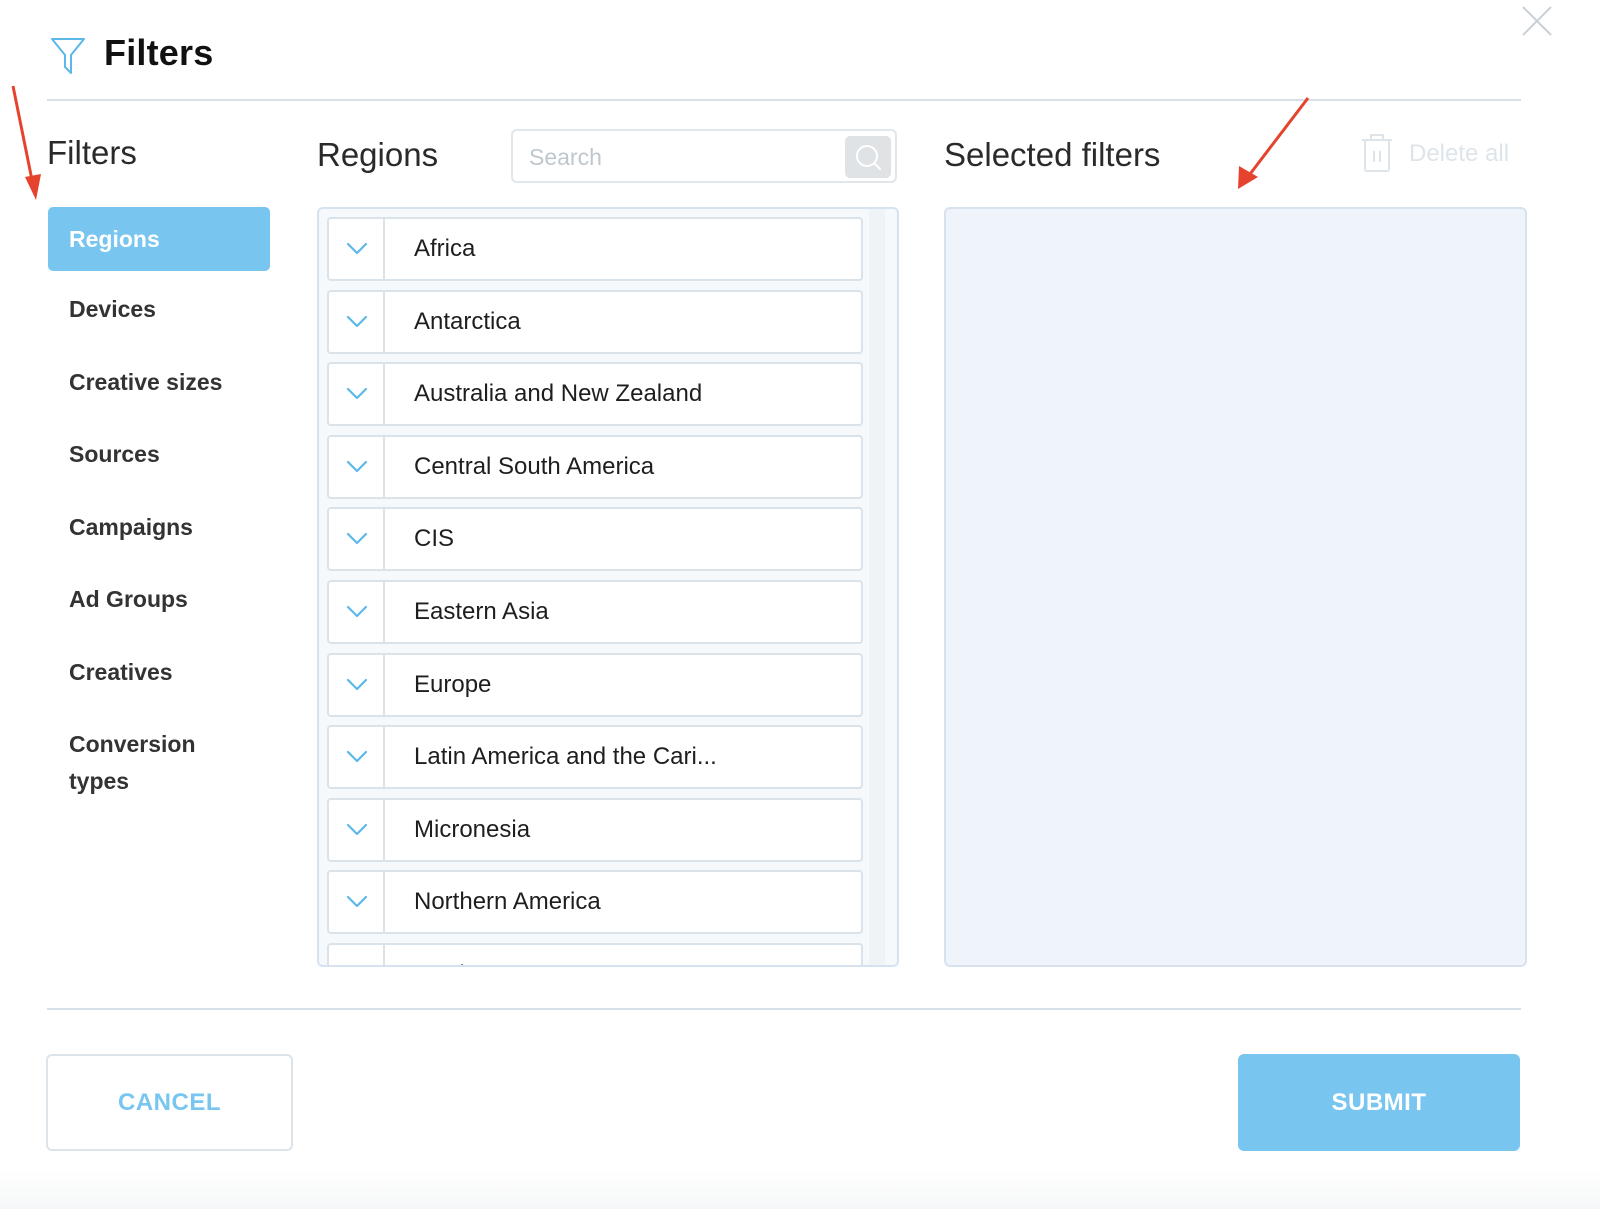 The image size is (1600, 1209). Describe the element at coordinates (378, 154) in the screenshot. I see `regions-heading: Regions` at that location.